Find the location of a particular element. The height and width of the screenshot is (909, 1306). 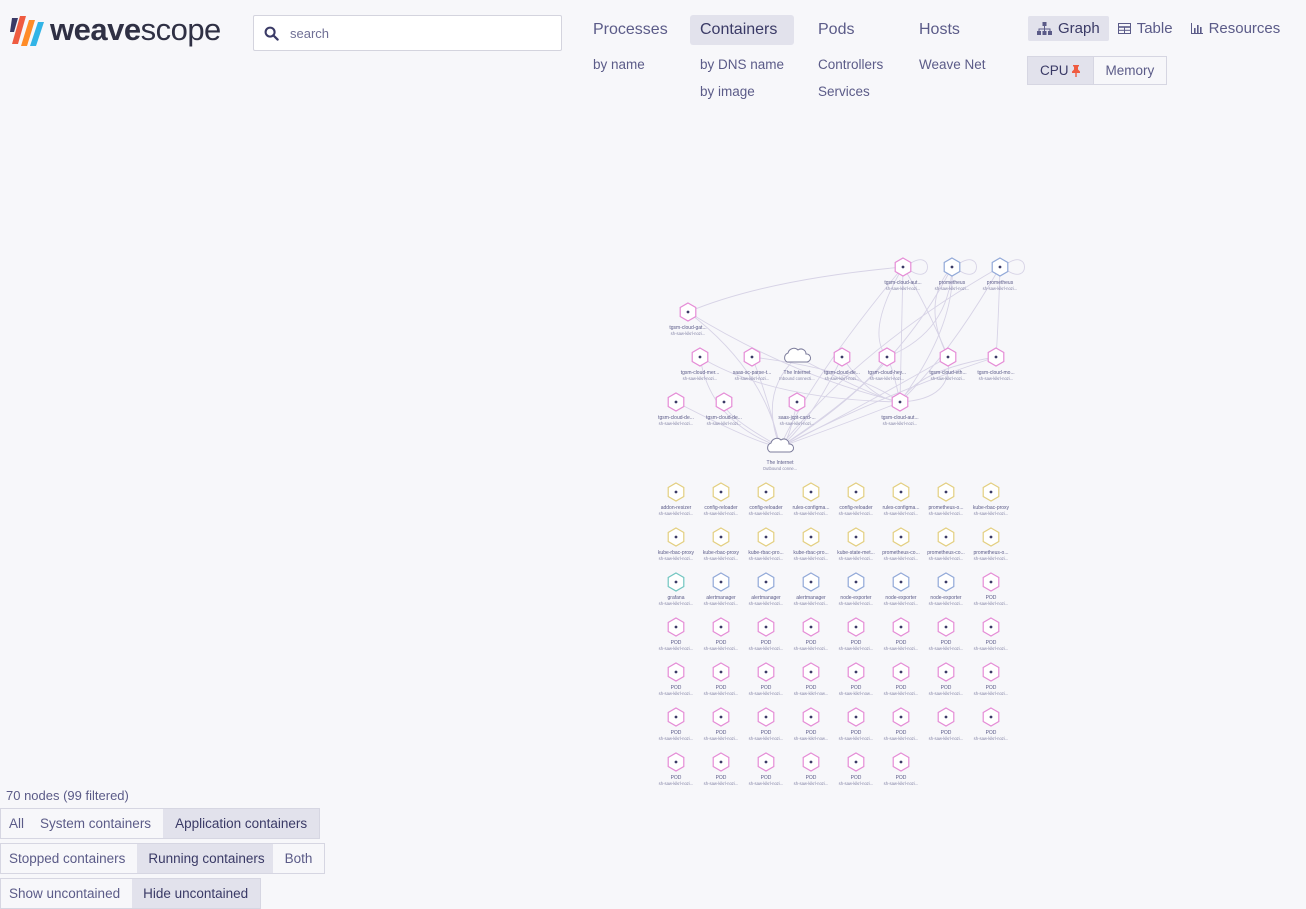

search-input is located at coordinates (415, 33).